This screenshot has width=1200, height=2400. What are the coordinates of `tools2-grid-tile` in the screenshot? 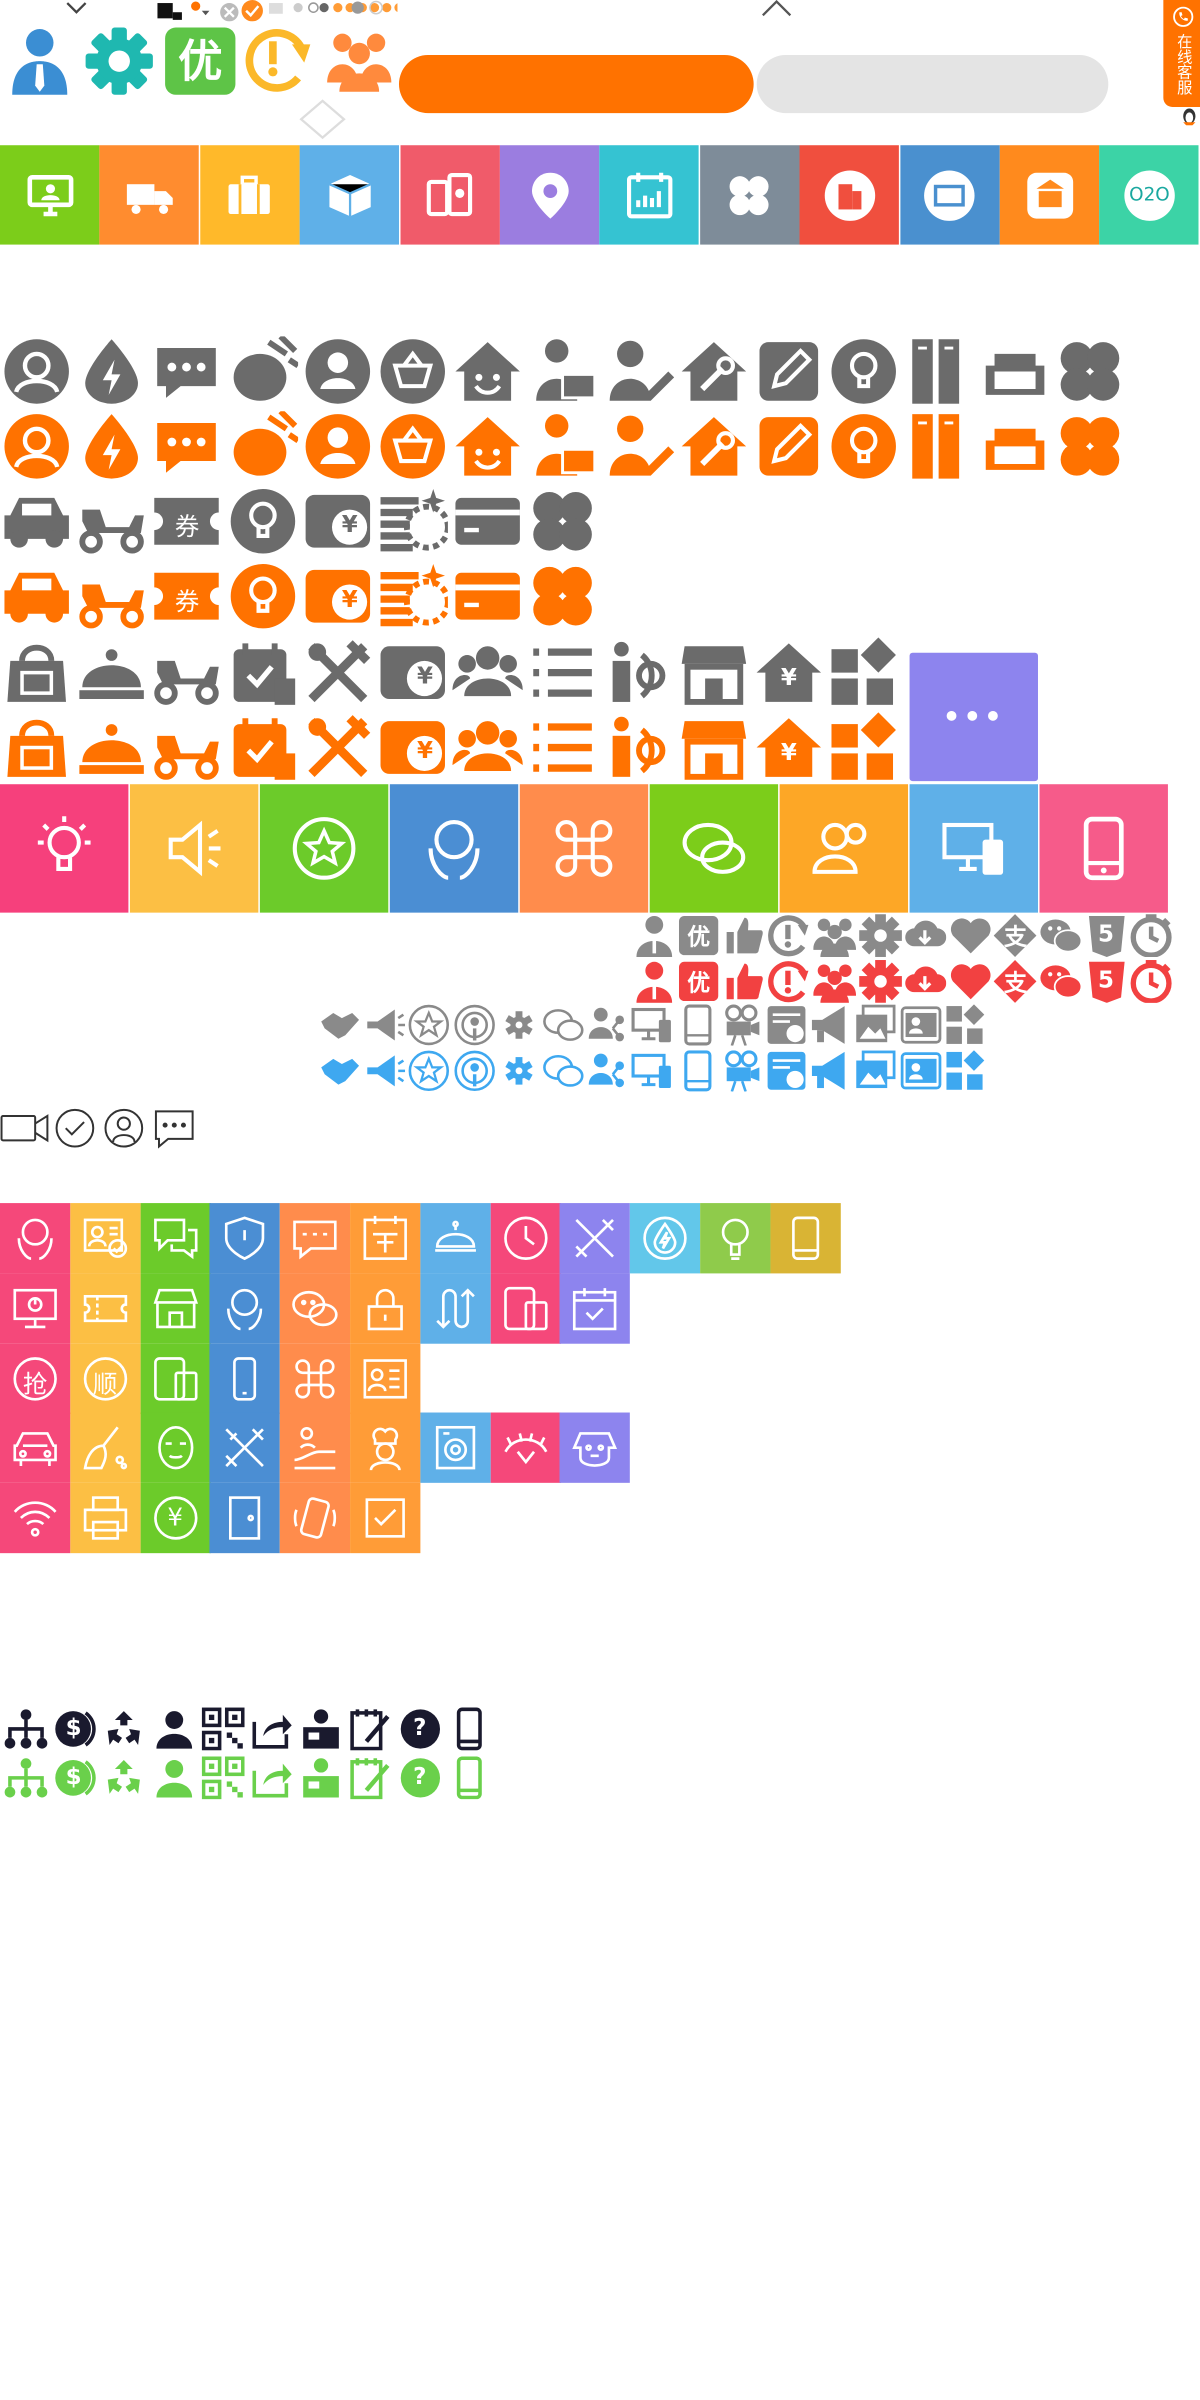 It's located at (245, 1448).